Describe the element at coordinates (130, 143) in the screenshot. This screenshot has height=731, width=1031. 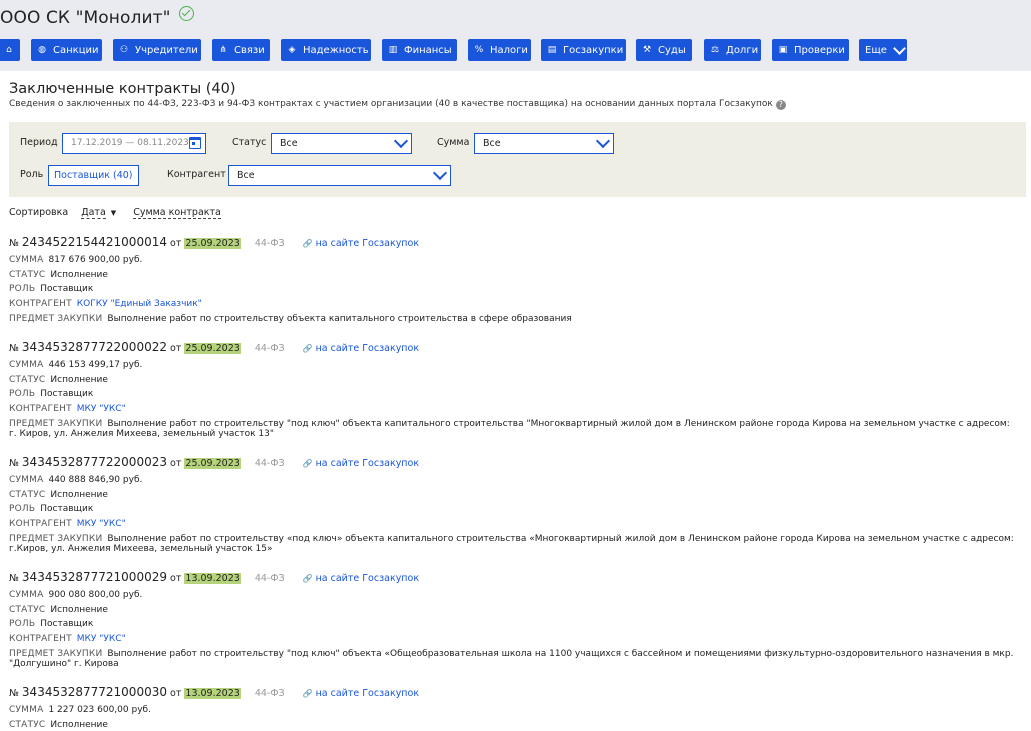
I see `period-value: 17.12.2019 — 08.11.2023` at that location.